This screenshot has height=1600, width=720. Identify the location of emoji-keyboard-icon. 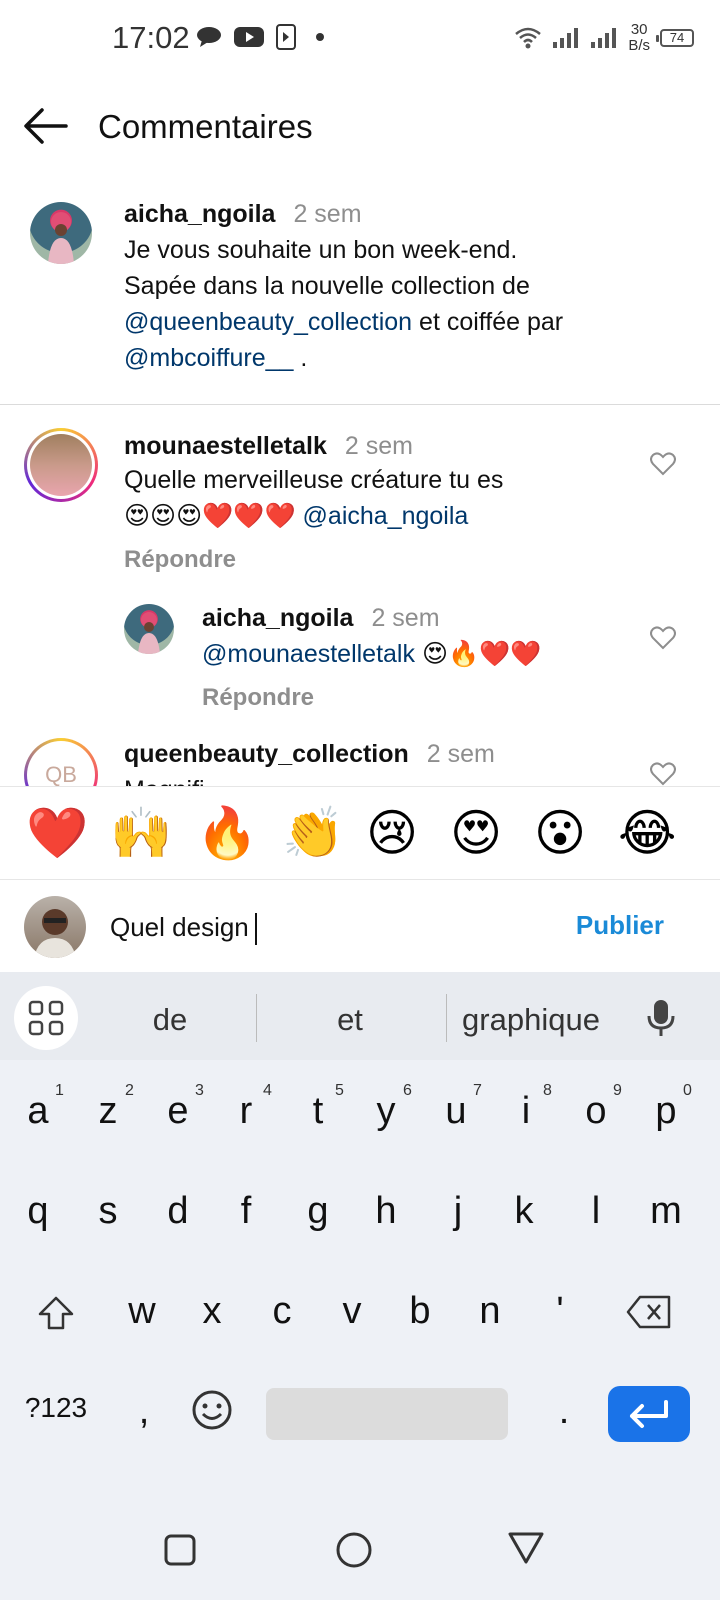
(212, 1410).